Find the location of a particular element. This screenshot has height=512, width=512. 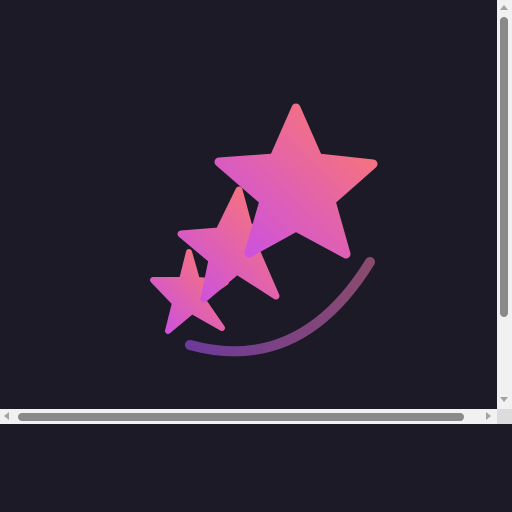

chevron-right-icon is located at coordinates (488, 416).